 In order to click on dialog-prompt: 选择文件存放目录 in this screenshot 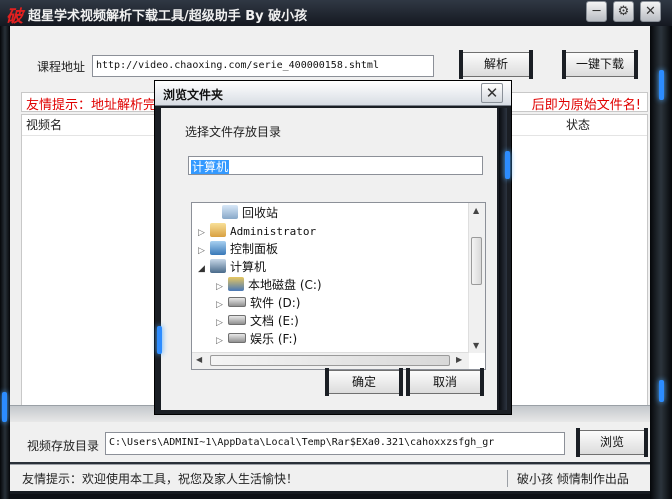, I will do `click(233, 132)`.